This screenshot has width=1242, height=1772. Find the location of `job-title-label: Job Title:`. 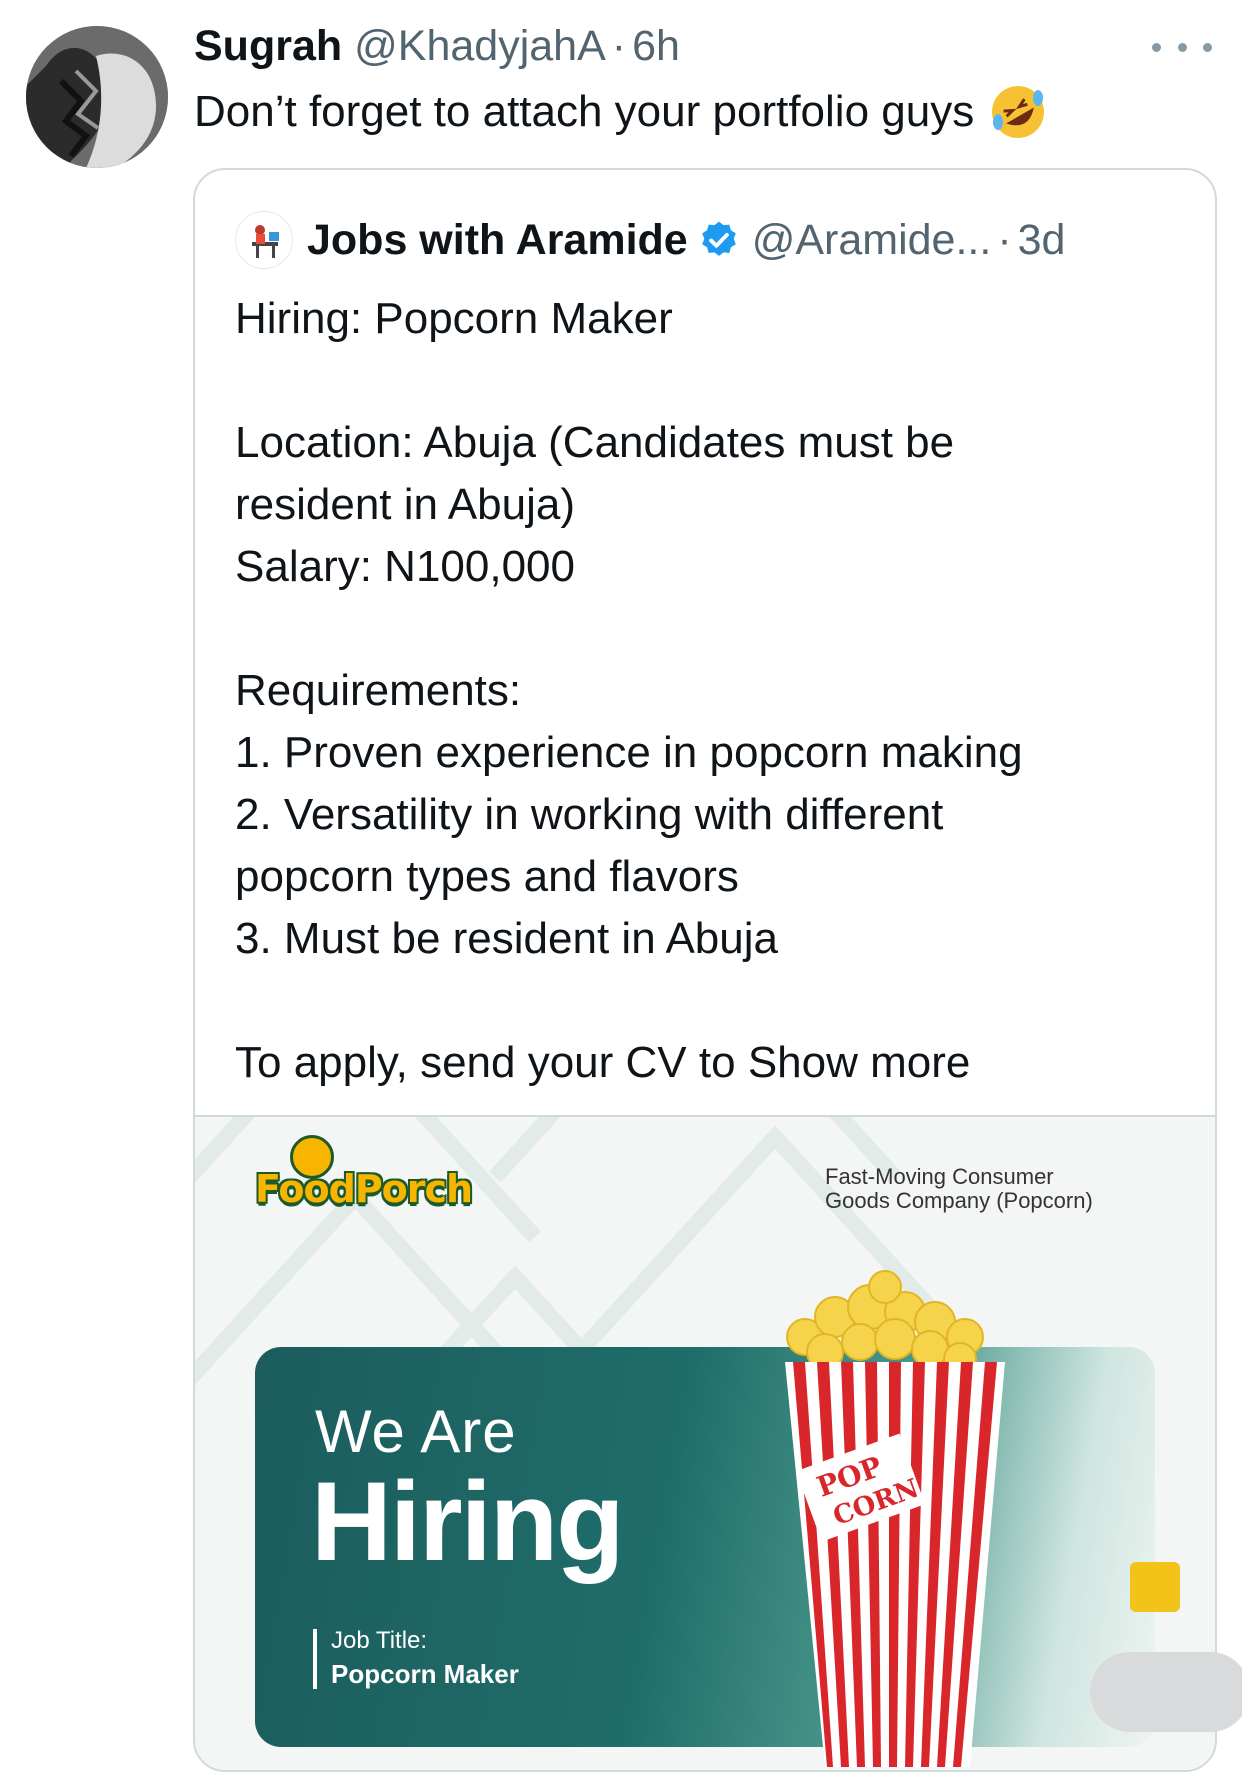

job-title-label: Job Title: is located at coordinates (379, 1640).